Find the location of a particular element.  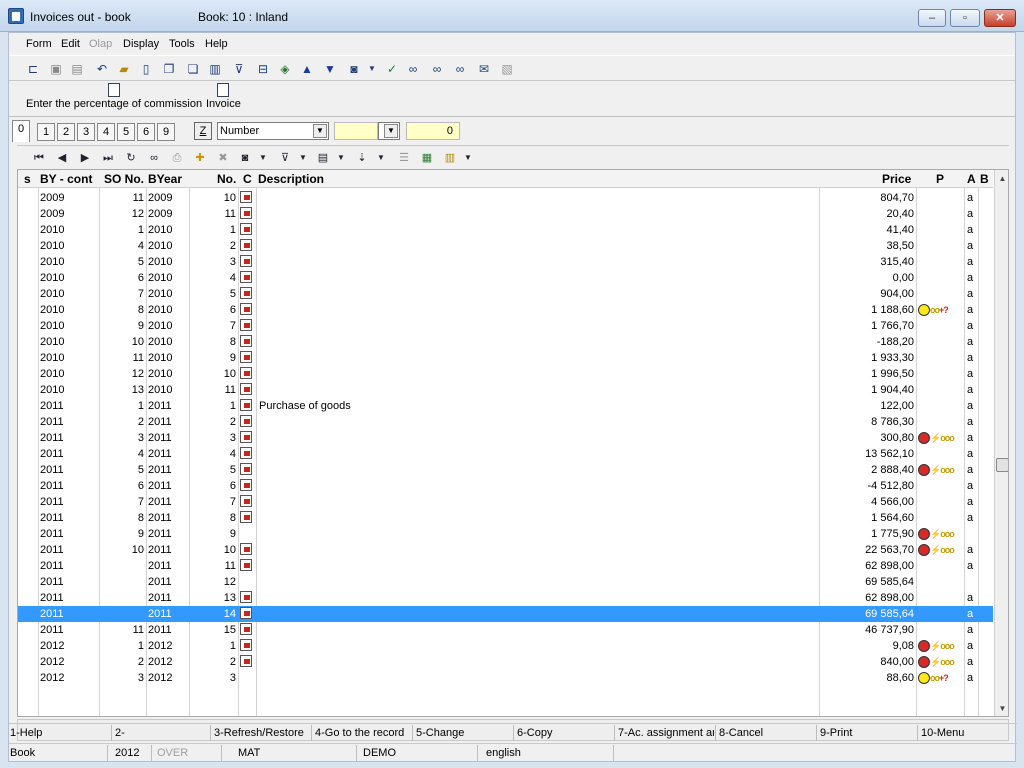

col-header-by-cont: BY - cont is located at coordinates (66, 179).